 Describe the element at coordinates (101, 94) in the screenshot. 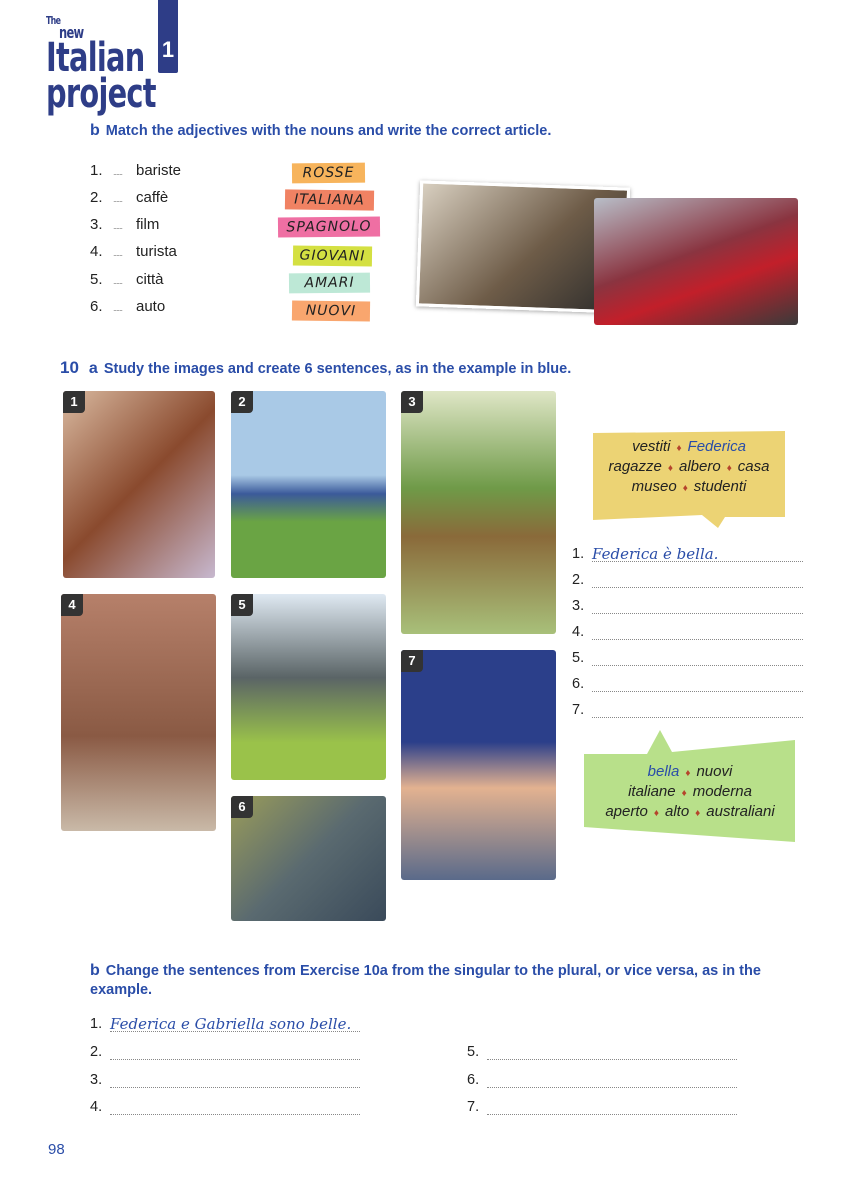

I see `logo-text: project` at that location.